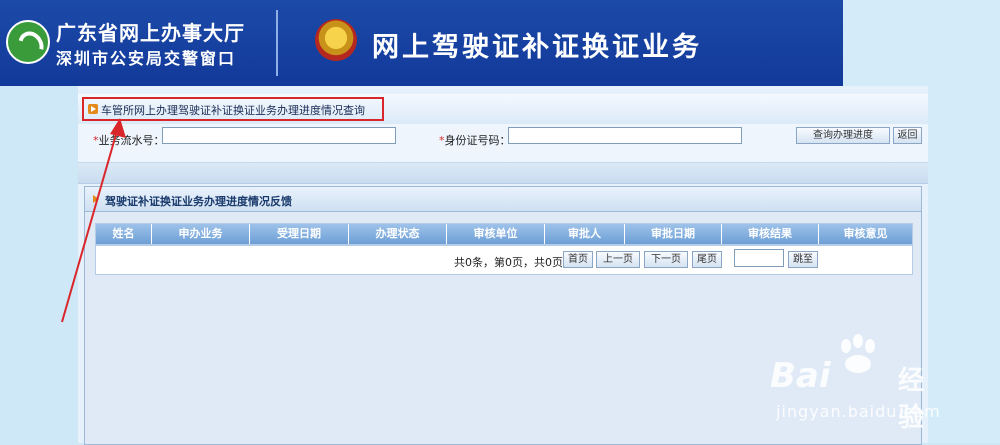 The width and height of the screenshot is (1000, 445). What do you see at coordinates (28, 42) in the screenshot?
I see `portal-logo-icon` at bounding box center [28, 42].